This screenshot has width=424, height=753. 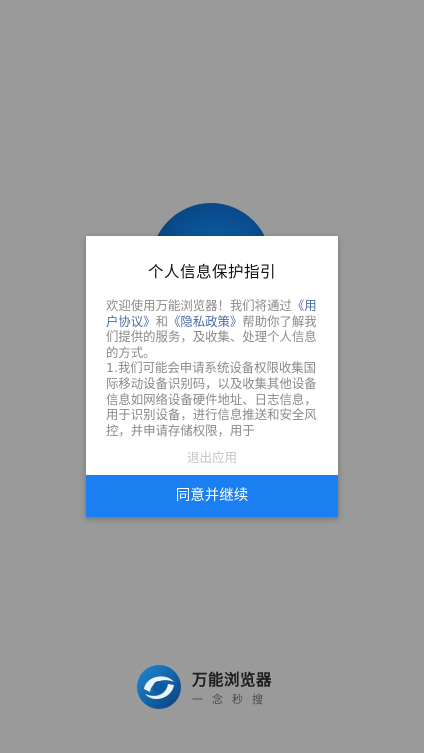 What do you see at coordinates (232, 680) in the screenshot?
I see `brand-name: 万能浏览器` at bounding box center [232, 680].